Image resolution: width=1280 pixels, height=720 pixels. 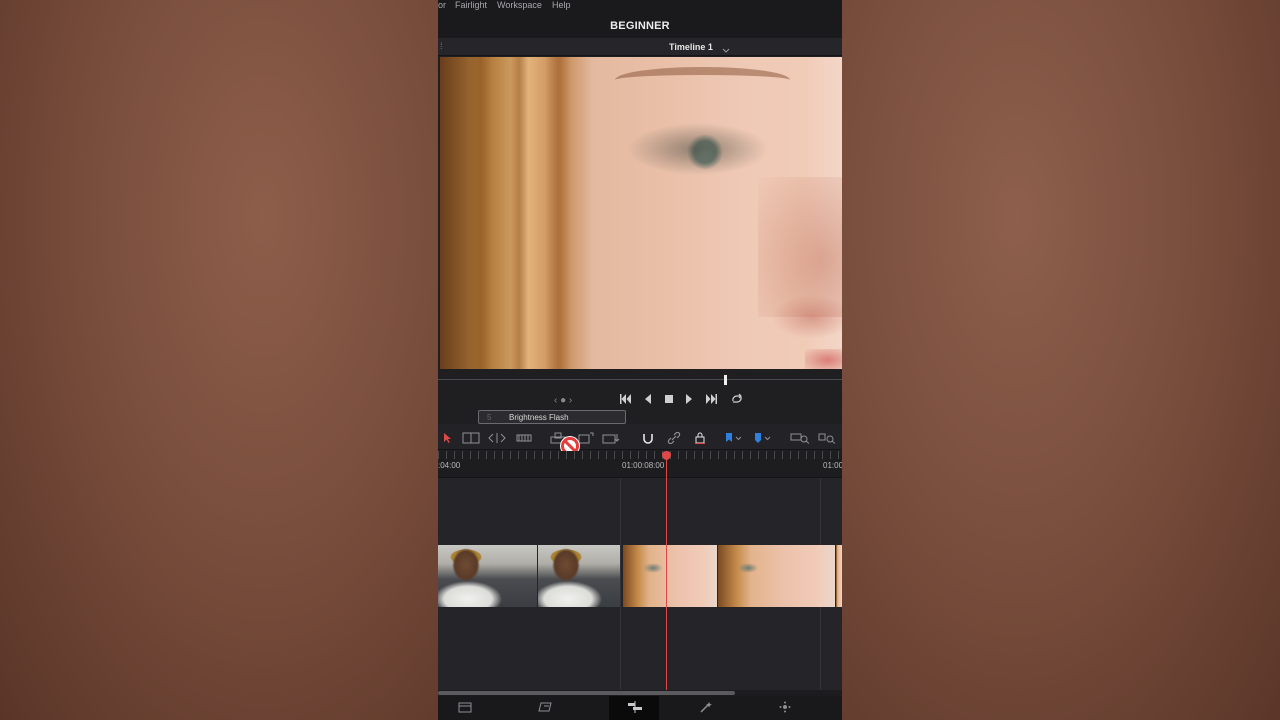 I want to click on menu-bar: or Fairlight Workspace Help, so click(x=640, y=6).